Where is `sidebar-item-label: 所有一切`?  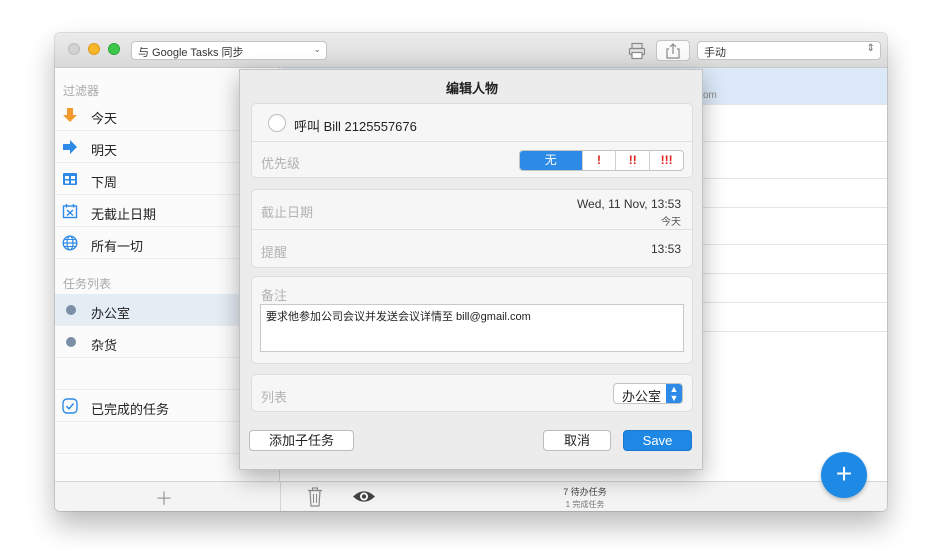
sidebar-item-label: 所有一切 is located at coordinates (117, 246).